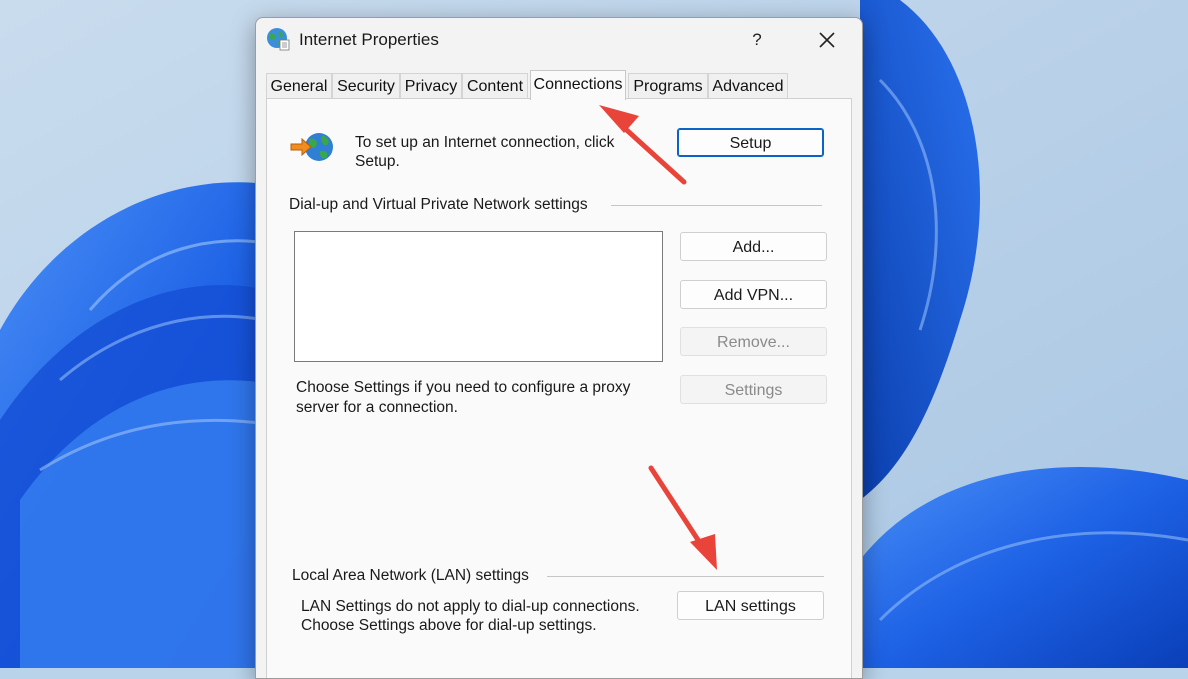  What do you see at coordinates (753, 389) in the screenshot?
I see `settings-button: Settings` at bounding box center [753, 389].